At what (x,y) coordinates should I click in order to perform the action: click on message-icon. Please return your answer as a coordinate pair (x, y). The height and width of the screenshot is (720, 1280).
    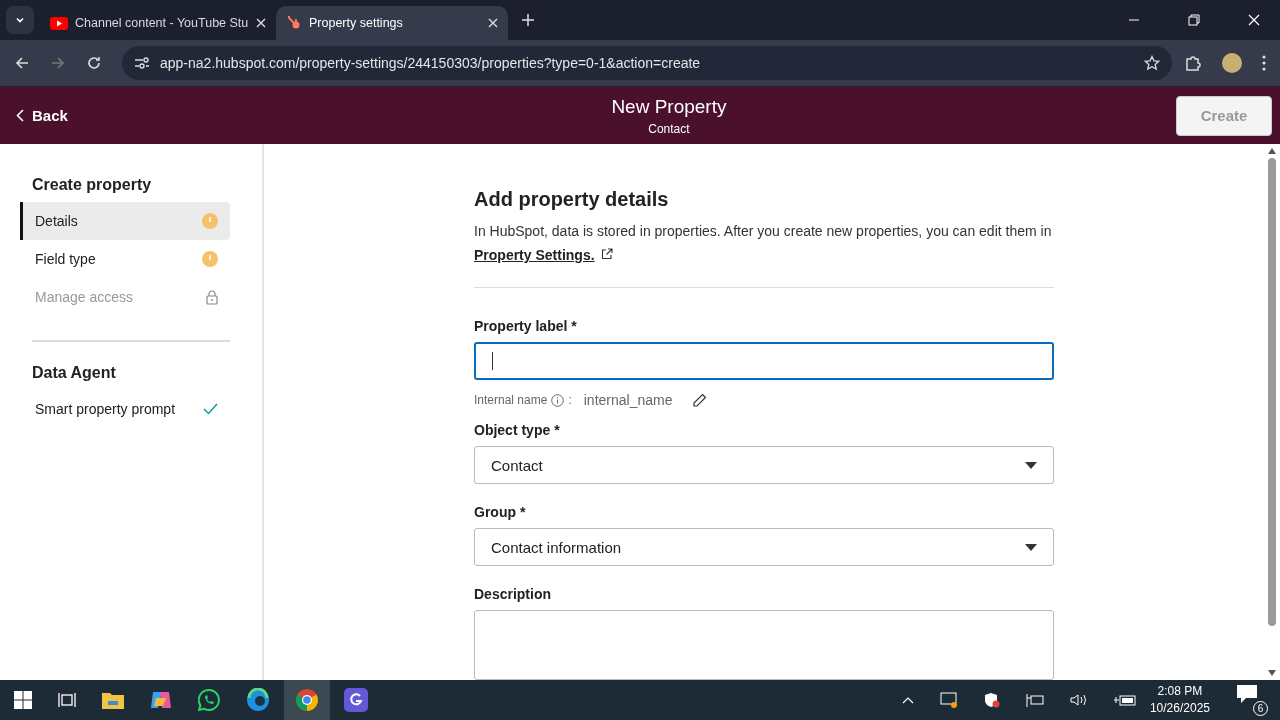
    Looking at the image, I should click on (1247, 694).